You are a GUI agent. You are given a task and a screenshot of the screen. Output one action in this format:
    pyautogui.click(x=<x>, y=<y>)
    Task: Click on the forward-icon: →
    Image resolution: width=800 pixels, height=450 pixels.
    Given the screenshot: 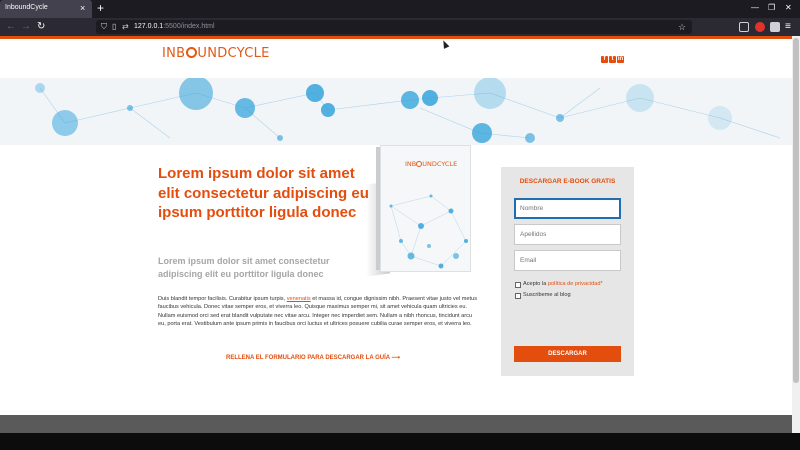 What is the action you would take?
    pyautogui.click(x=26, y=26)
    